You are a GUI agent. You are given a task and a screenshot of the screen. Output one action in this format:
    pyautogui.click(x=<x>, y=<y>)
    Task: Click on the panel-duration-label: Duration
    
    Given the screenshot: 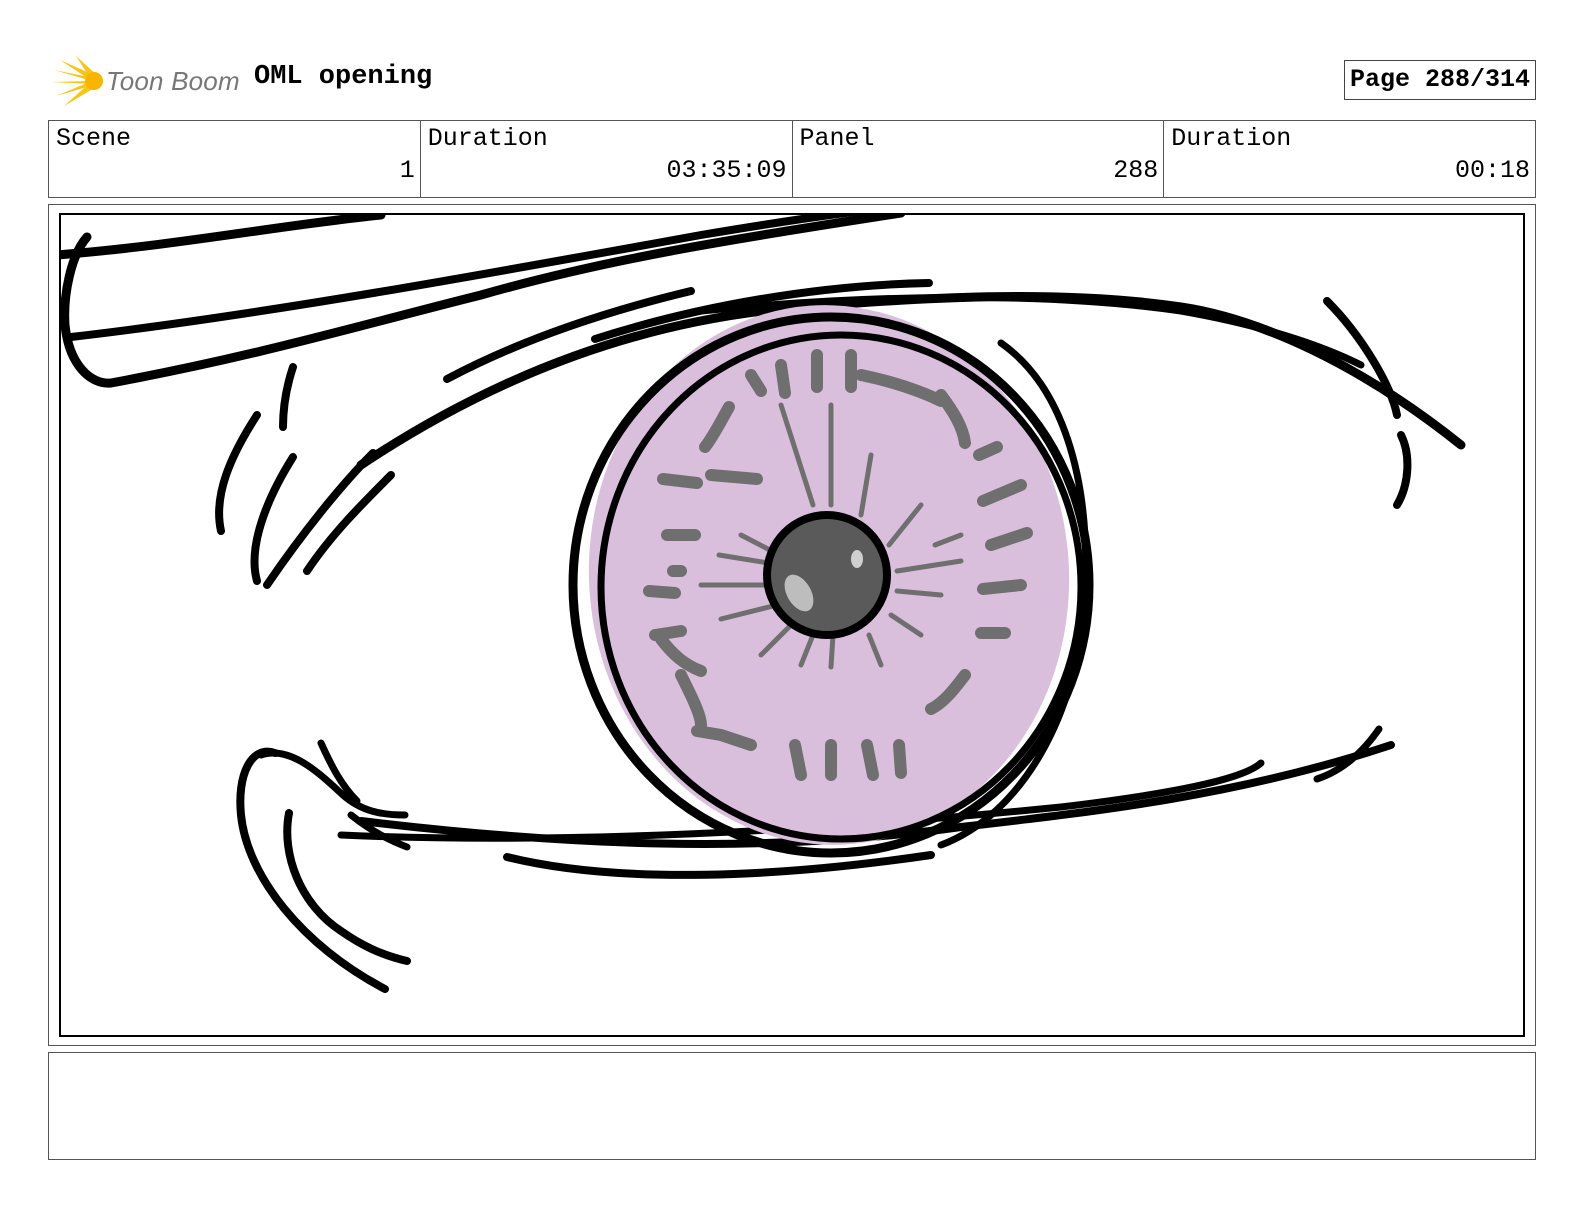 What is the action you would take?
    pyautogui.click(x=1231, y=138)
    